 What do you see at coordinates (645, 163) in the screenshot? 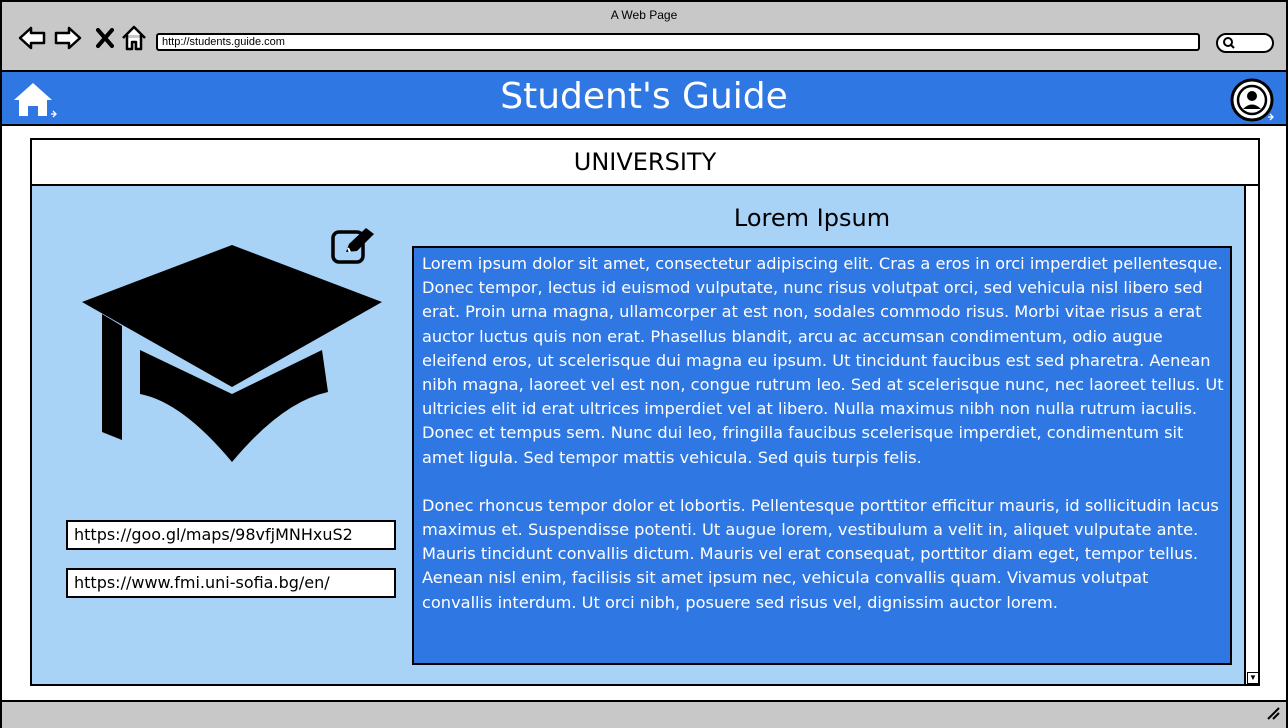
I see `panel-title: UNIVERSITY` at bounding box center [645, 163].